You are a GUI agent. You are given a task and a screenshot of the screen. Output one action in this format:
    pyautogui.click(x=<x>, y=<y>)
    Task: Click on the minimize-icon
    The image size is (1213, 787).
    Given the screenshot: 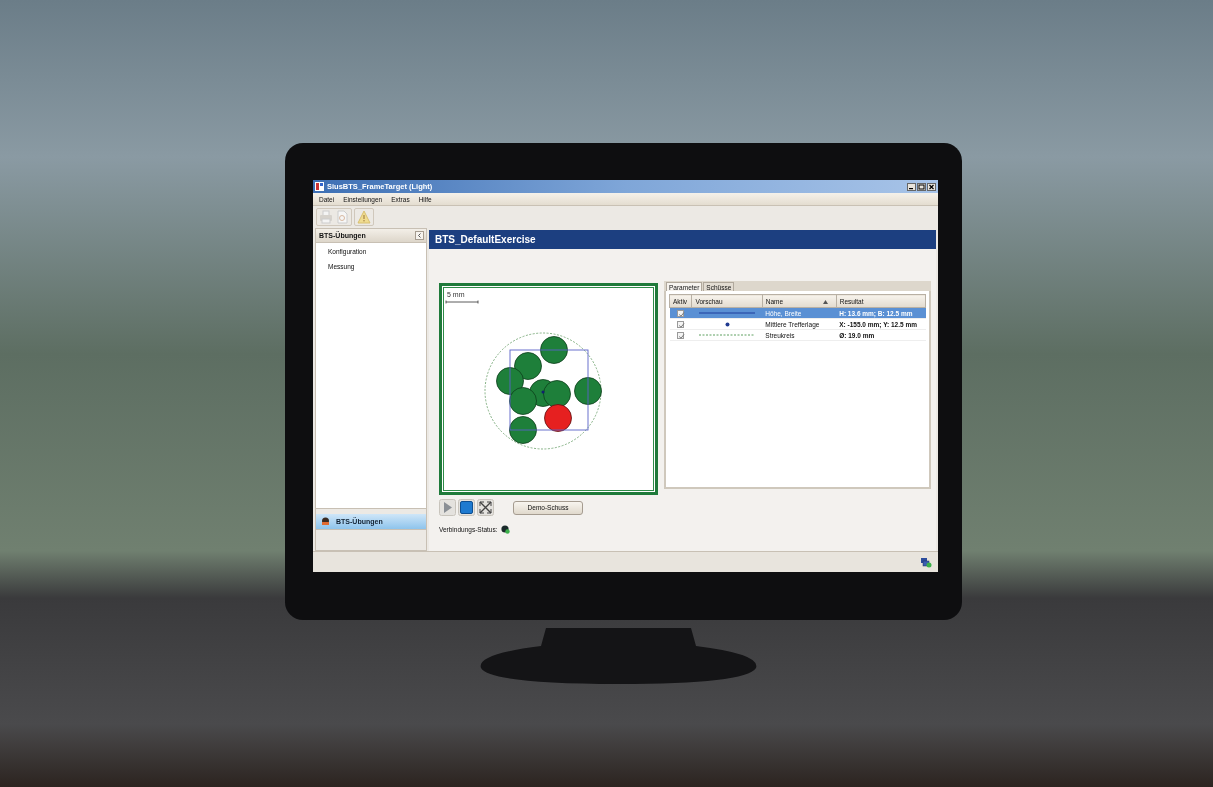 What is the action you would take?
    pyautogui.click(x=911, y=186)
    